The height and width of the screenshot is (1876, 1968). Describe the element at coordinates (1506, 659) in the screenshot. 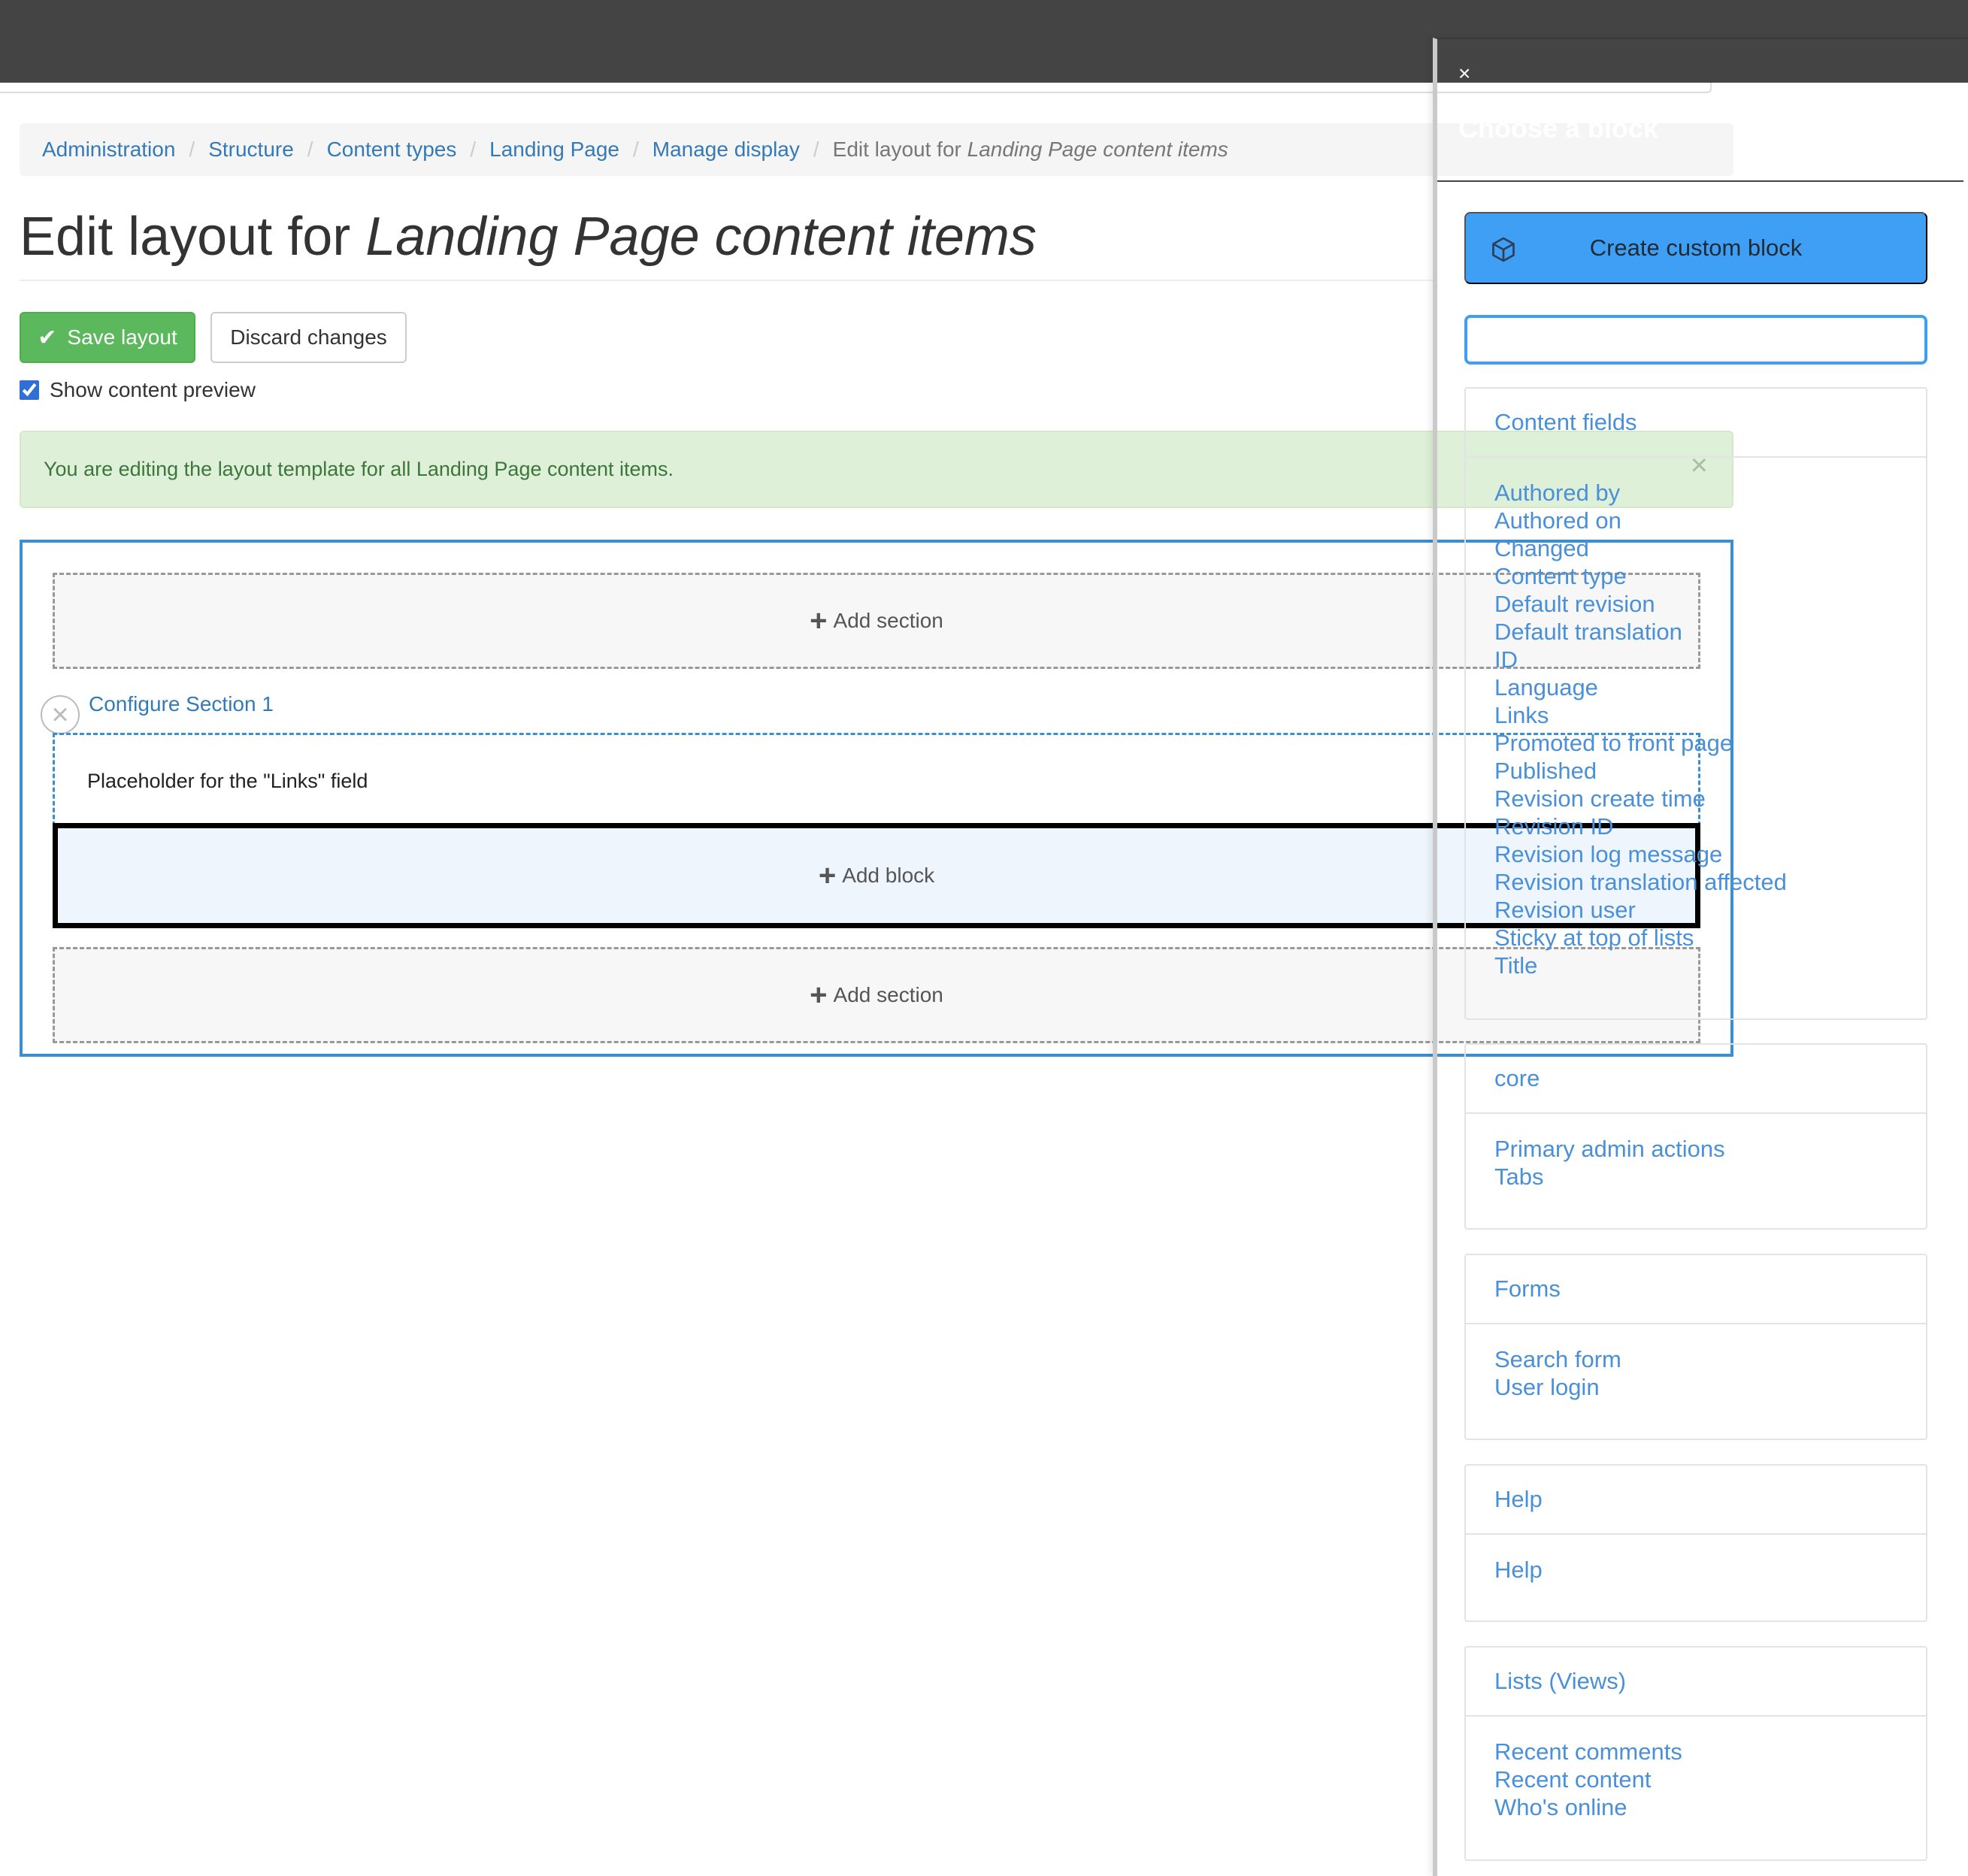

I see `block-link-text: ID` at that location.